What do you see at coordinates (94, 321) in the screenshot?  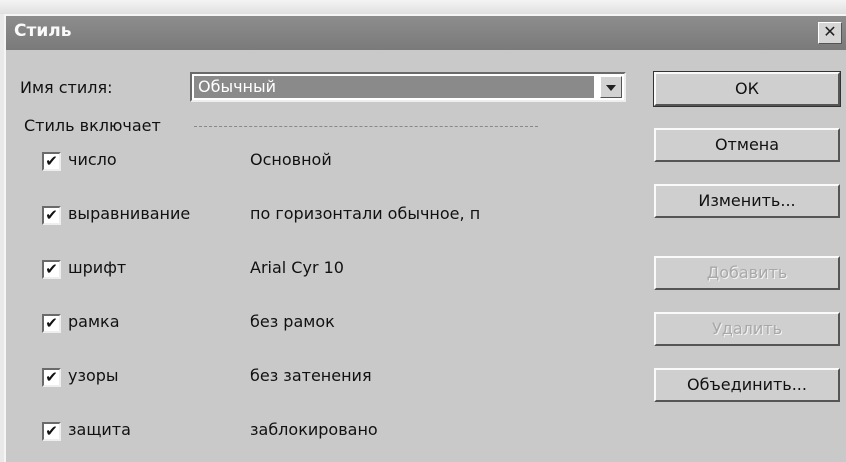 I see `option-label: рамка` at bounding box center [94, 321].